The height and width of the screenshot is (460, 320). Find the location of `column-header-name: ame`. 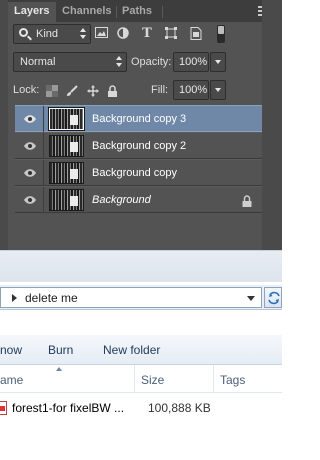

column-header-name: ame is located at coordinates (11, 380).